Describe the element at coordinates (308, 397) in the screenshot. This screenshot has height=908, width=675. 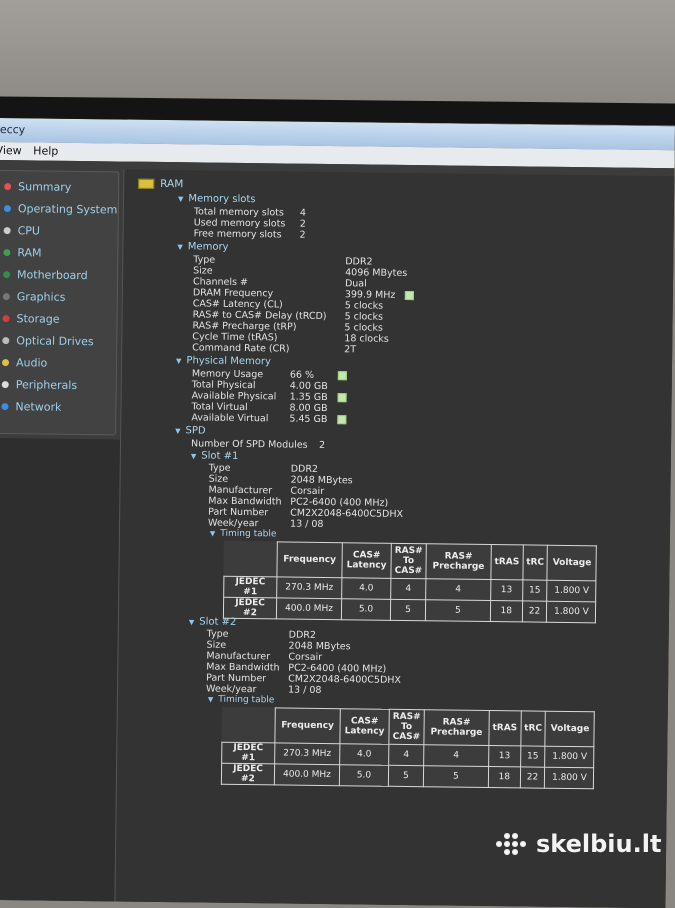
I see `available-physical-value: 1.35 GB` at that location.